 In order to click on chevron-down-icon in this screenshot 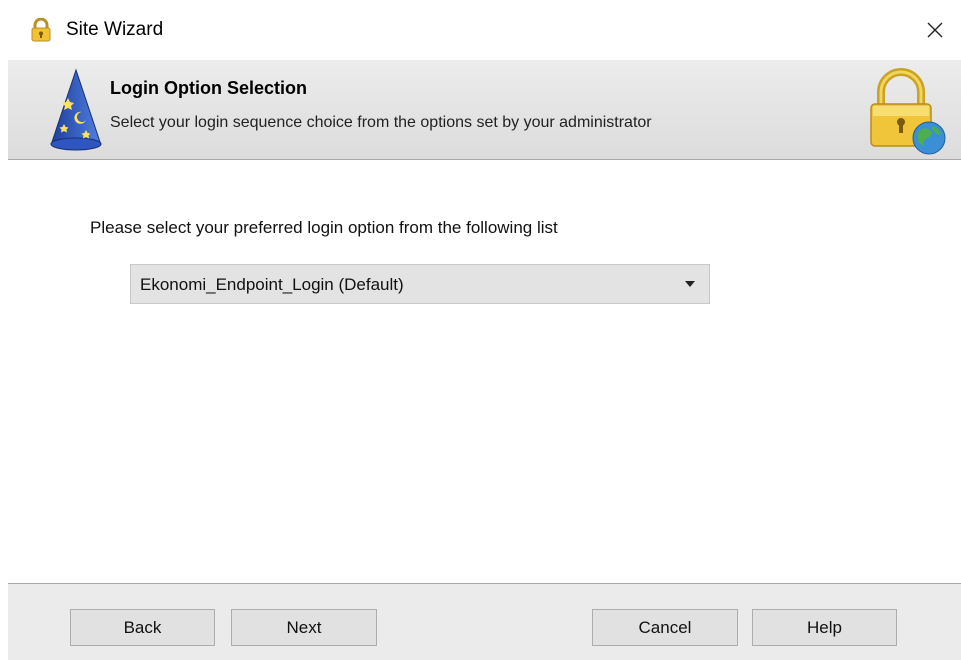, I will do `click(690, 284)`.